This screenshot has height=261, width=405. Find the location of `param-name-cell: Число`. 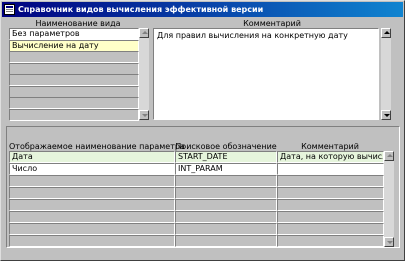

param-name-cell: Число is located at coordinates (92, 169).